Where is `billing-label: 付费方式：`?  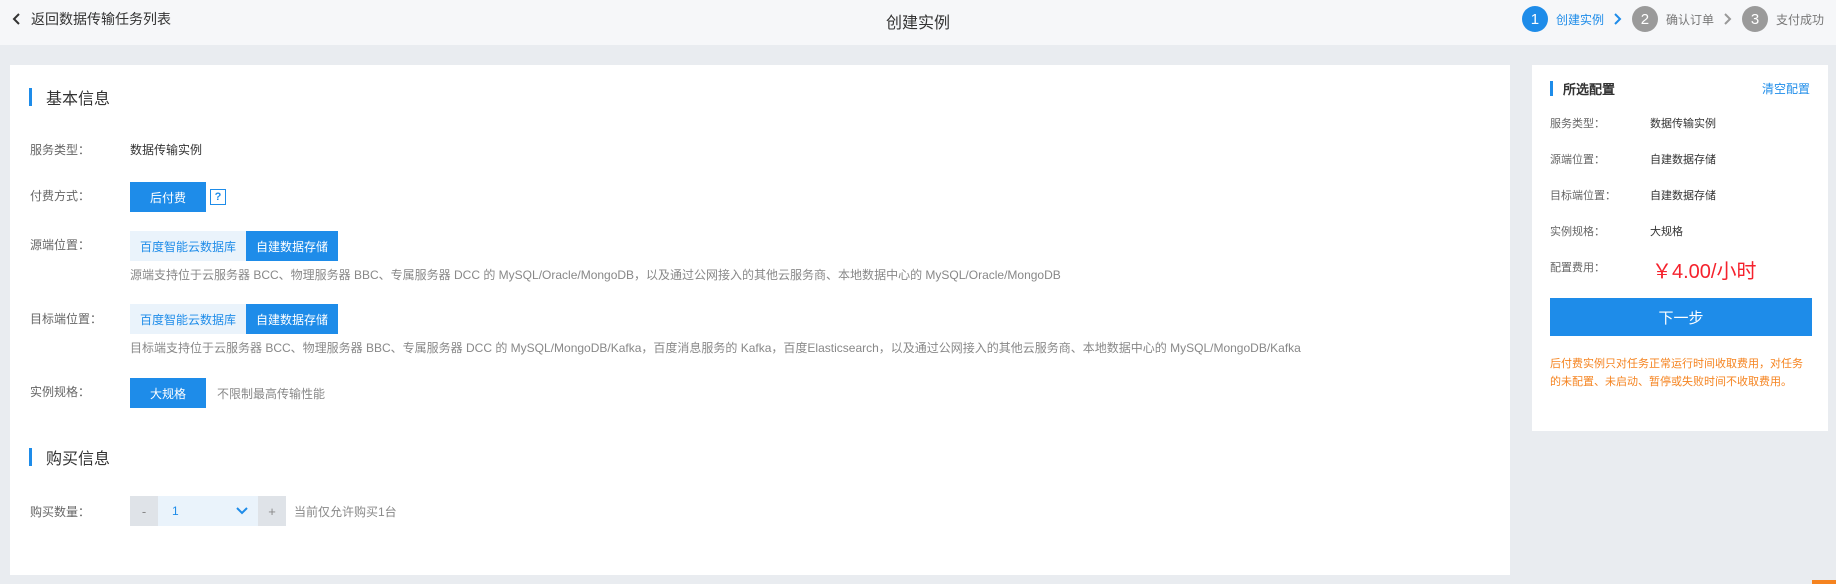 billing-label: 付费方式： is located at coordinates (60, 196).